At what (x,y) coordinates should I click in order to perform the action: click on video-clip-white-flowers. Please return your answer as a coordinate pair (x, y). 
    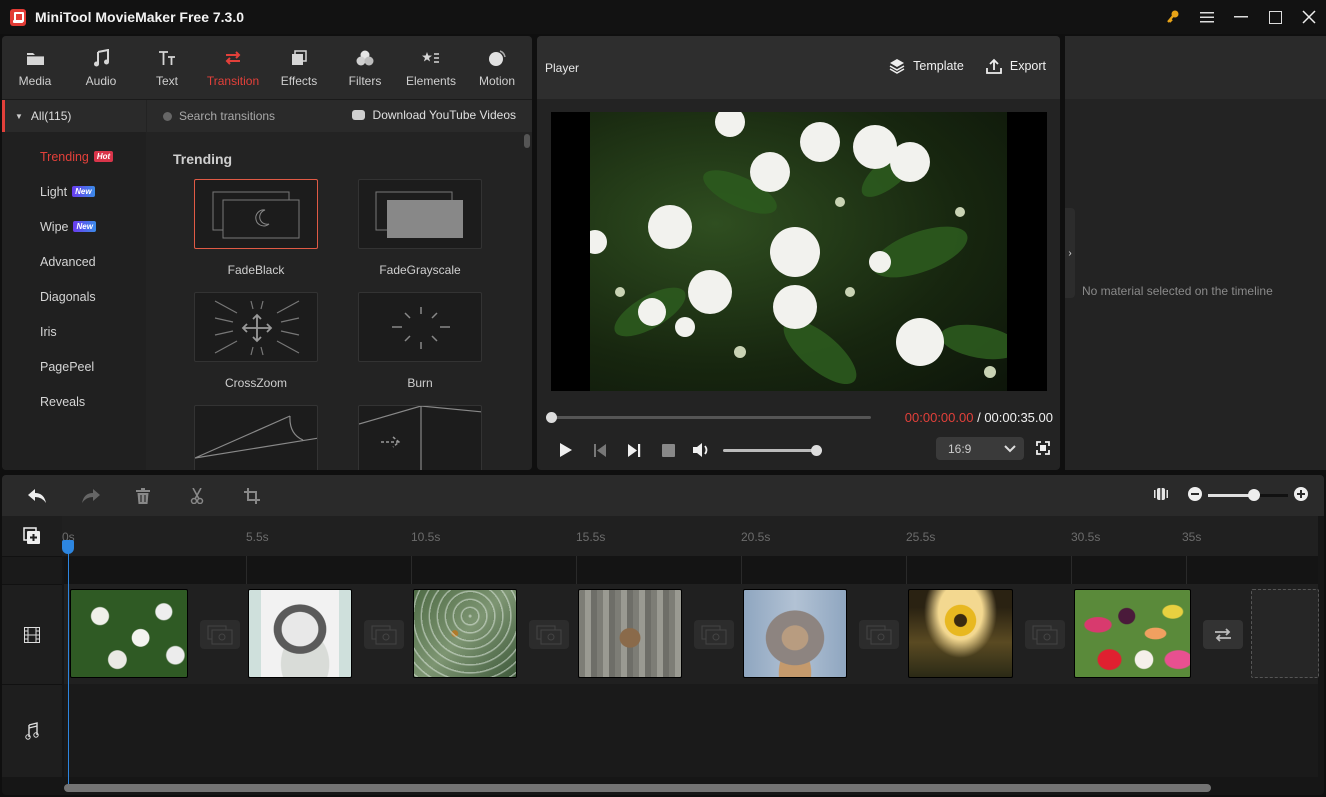
    Looking at the image, I should click on (129, 633).